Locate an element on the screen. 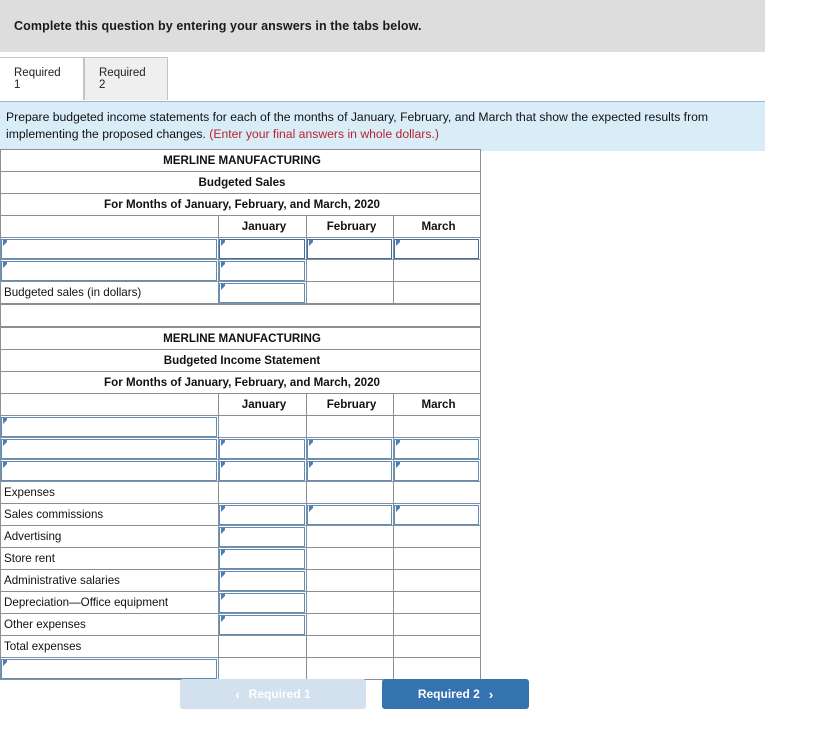  table-row: Budgeted sales (in dollars) is located at coordinates (241, 292).